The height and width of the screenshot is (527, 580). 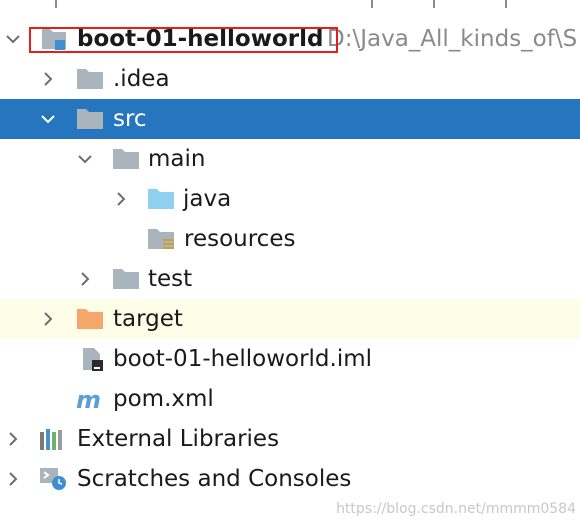 I want to click on maven-icon: m, so click(x=90, y=399).